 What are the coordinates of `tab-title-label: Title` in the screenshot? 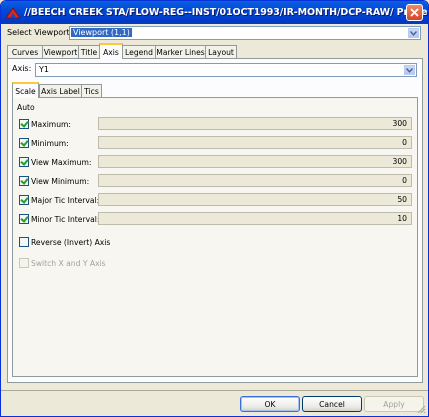 It's located at (89, 52).